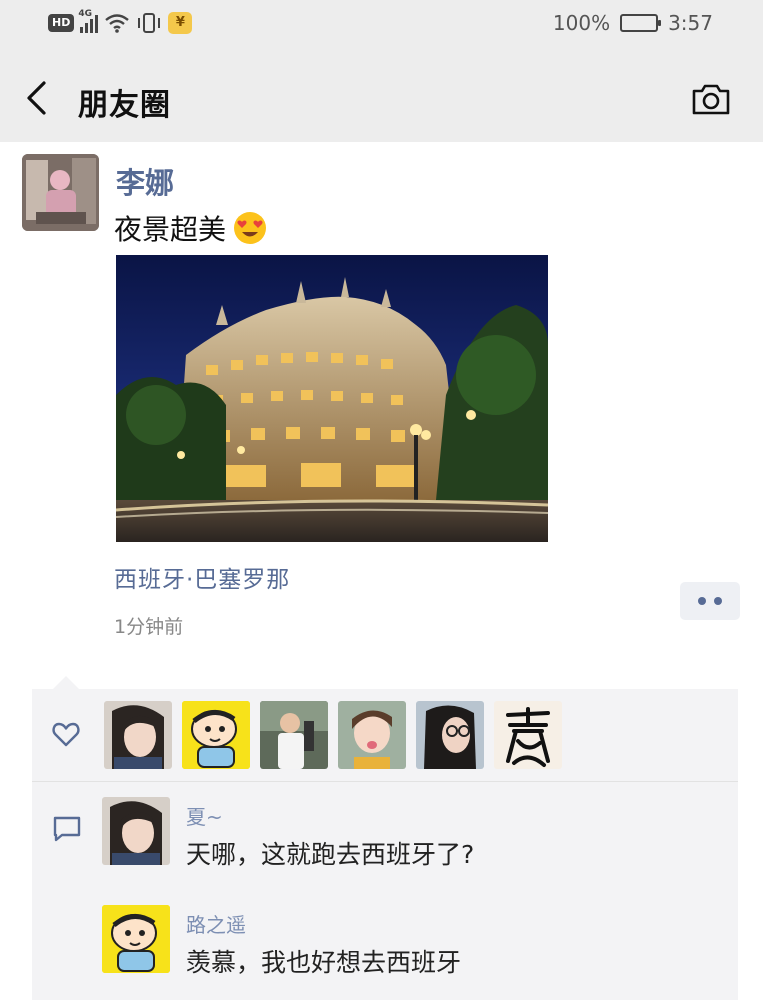  I want to click on payment-icon: ¥, so click(180, 23).